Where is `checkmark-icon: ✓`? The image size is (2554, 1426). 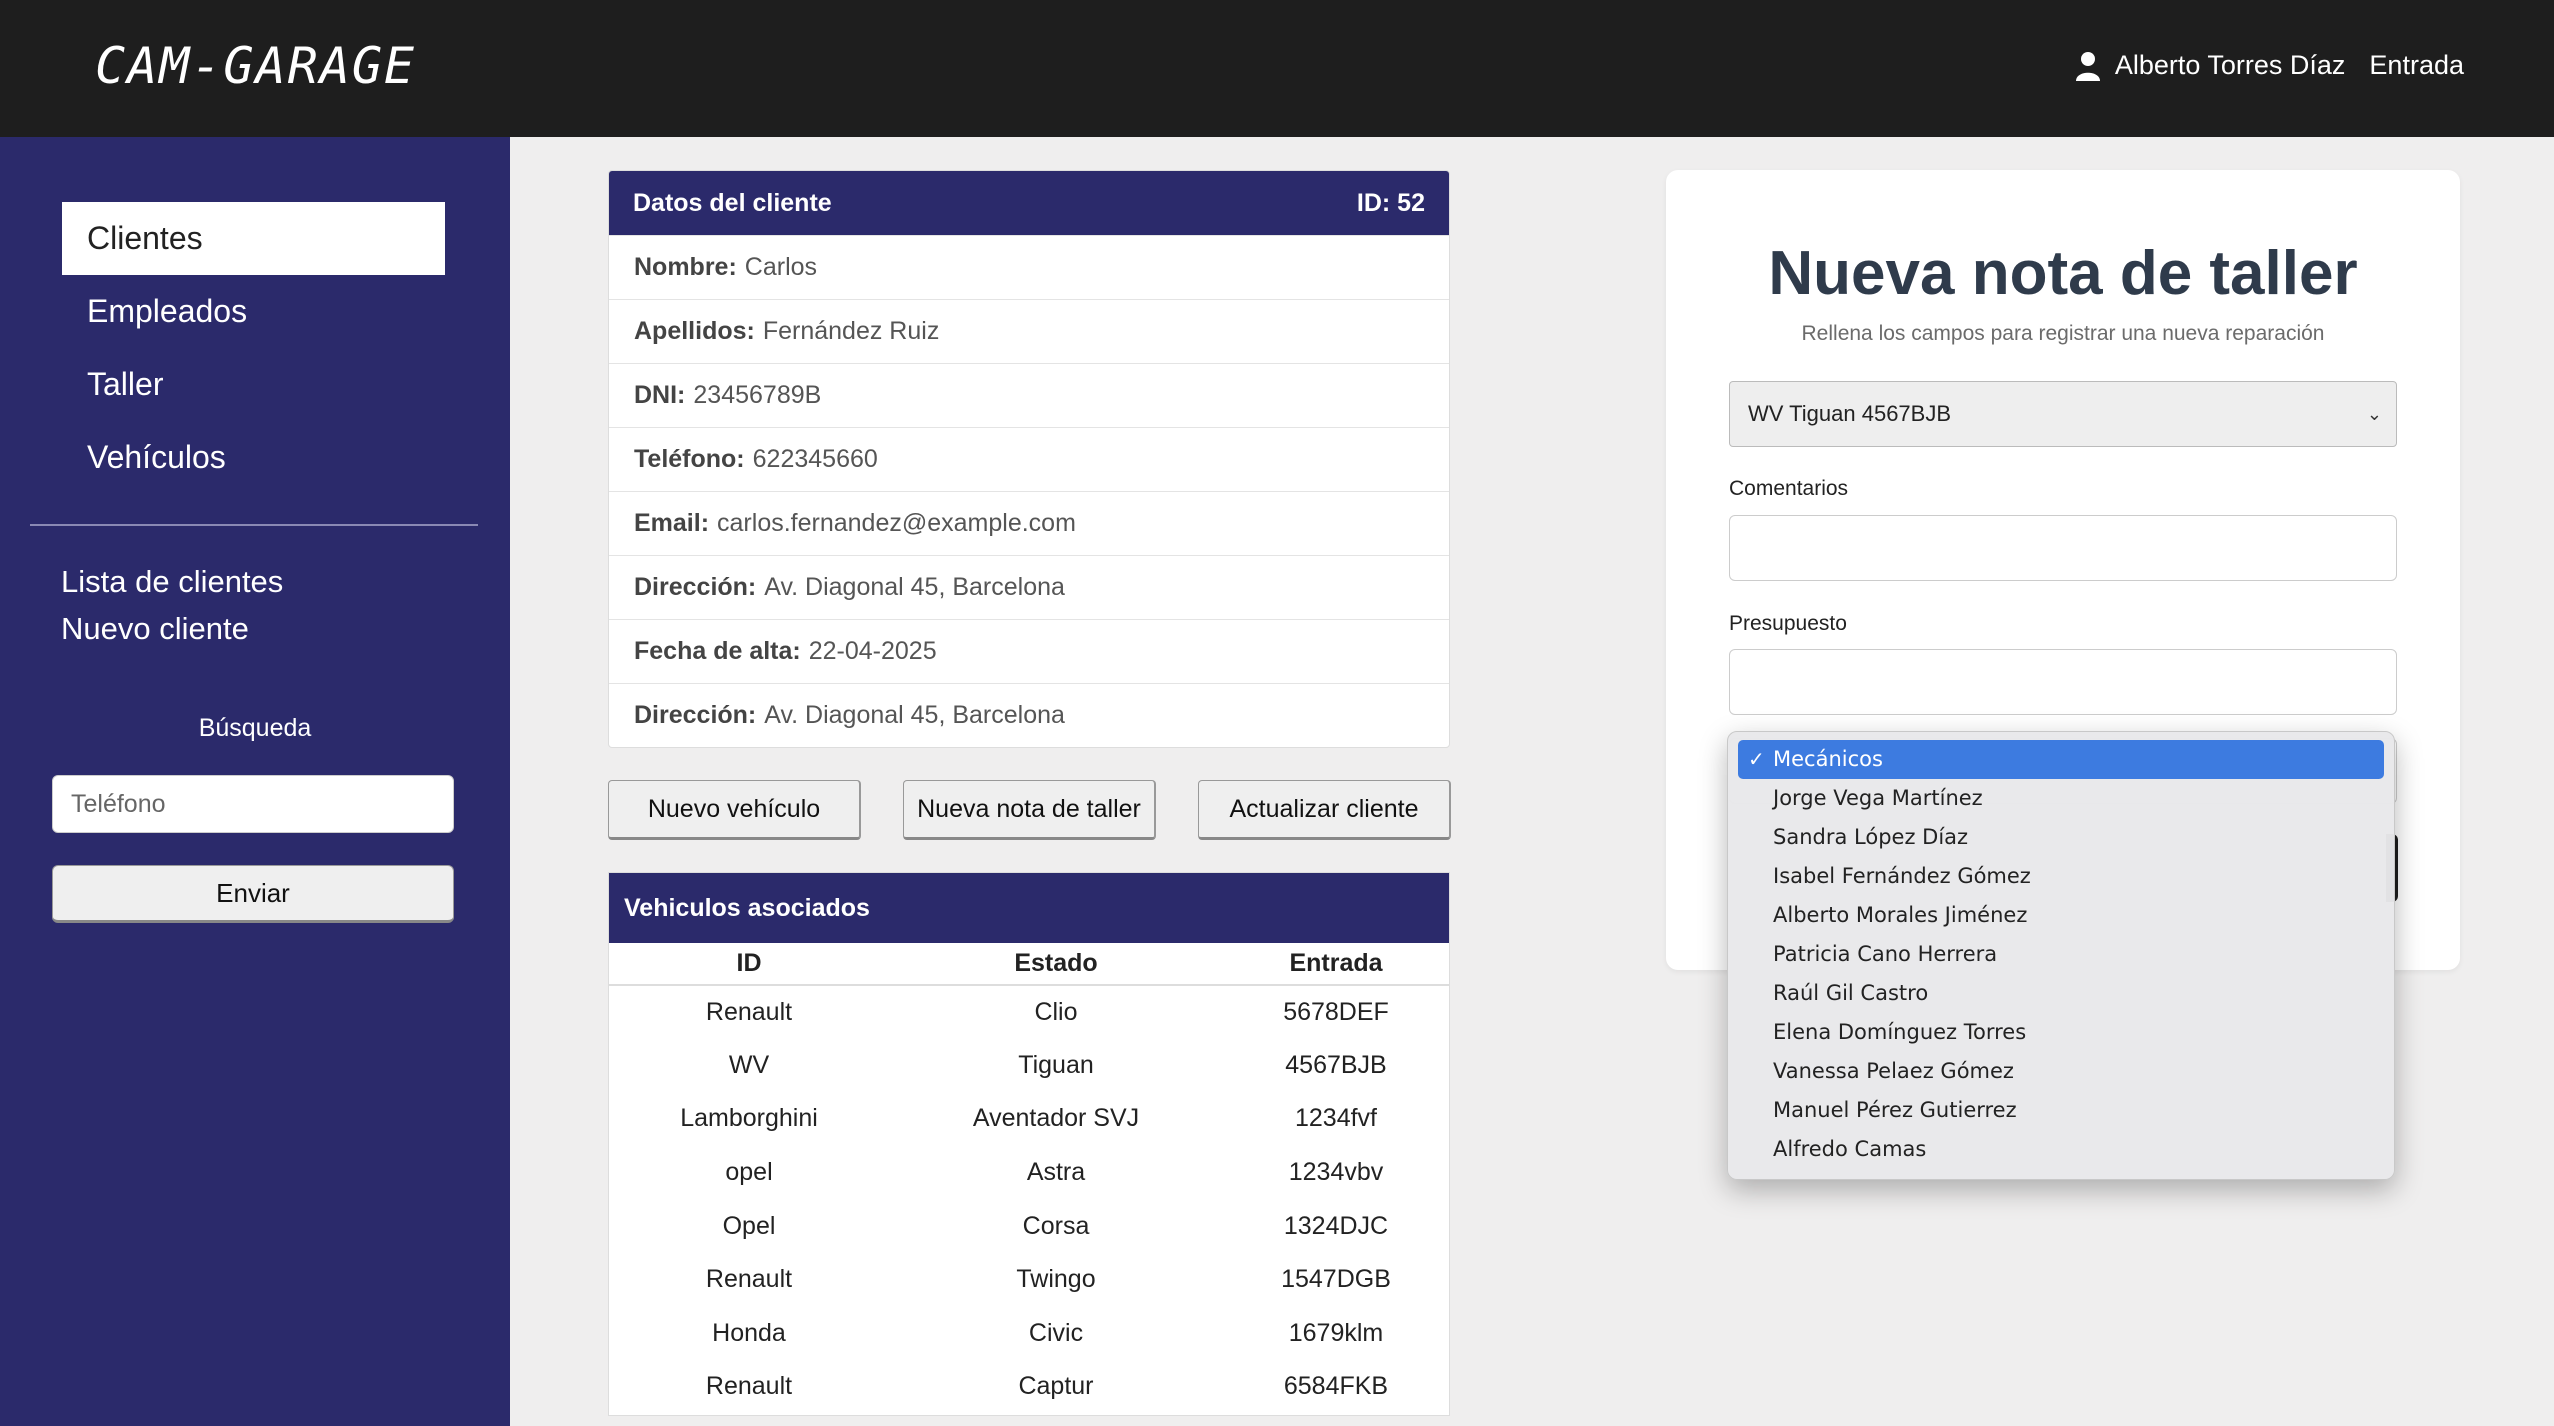
checkmark-icon: ✓ is located at coordinates (1756, 759).